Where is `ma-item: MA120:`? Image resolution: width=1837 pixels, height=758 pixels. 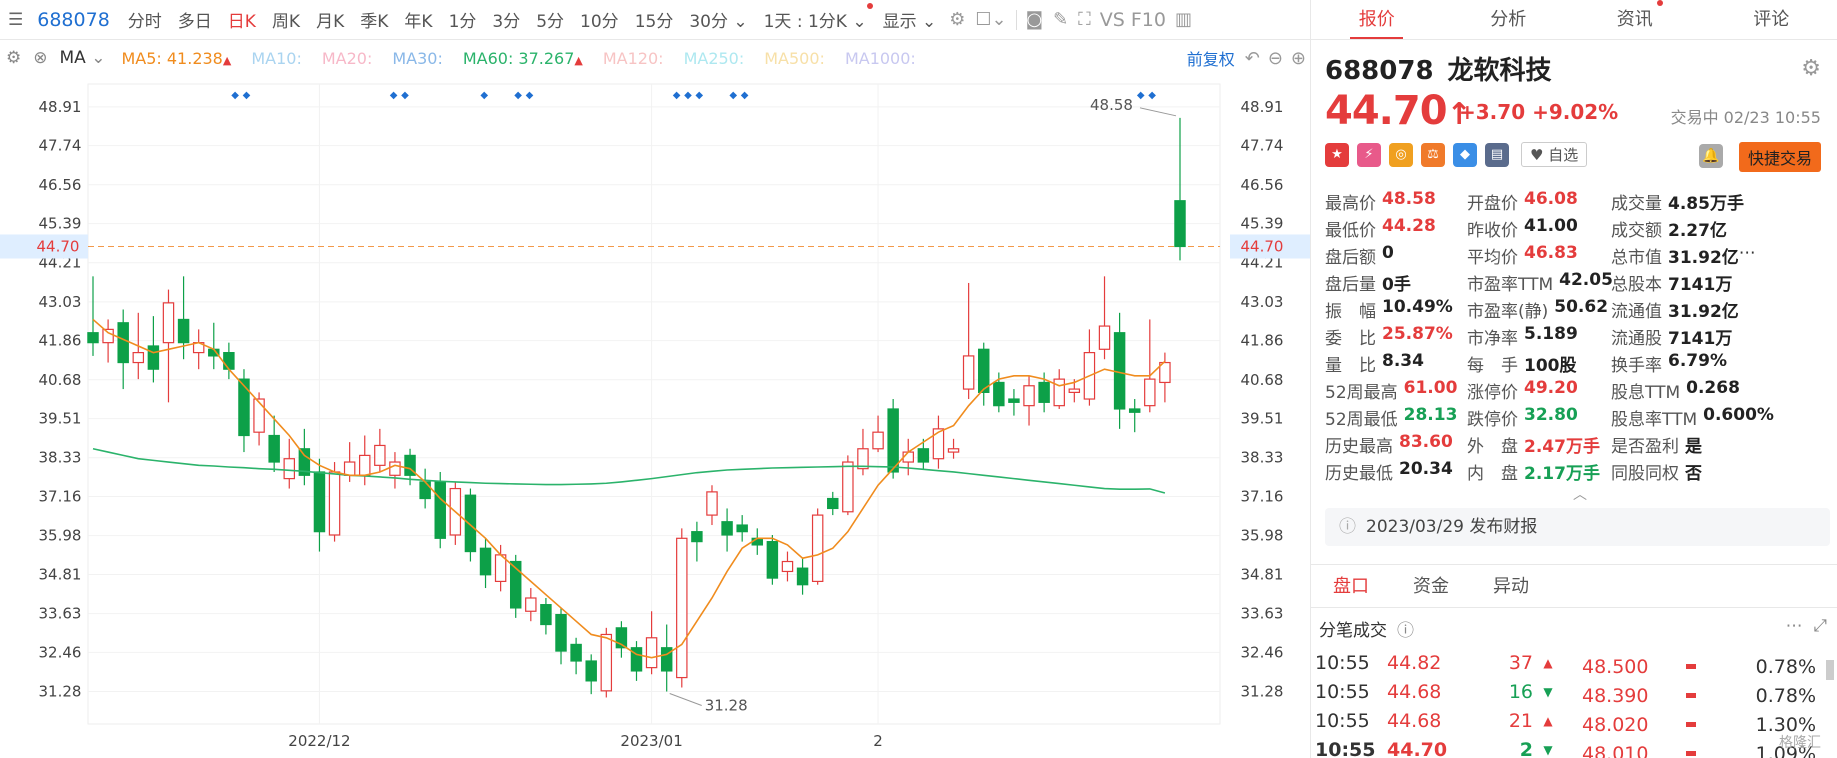
ma-item: MA120: is located at coordinates (633, 58).